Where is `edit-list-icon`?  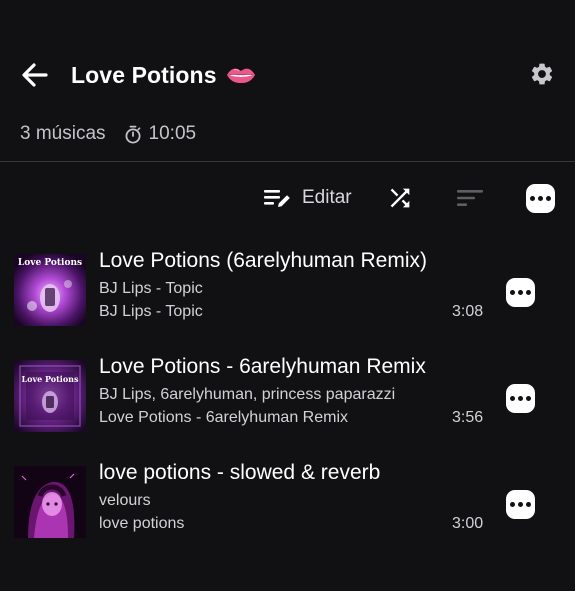 edit-list-icon is located at coordinates (277, 198).